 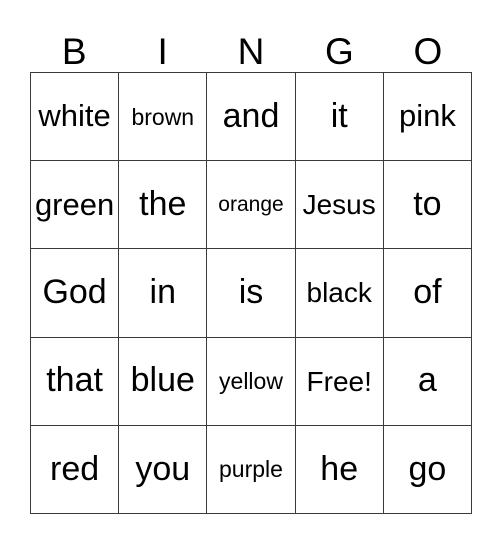 I want to click on bingo-header-row: BINGO, so click(x=251, y=45).